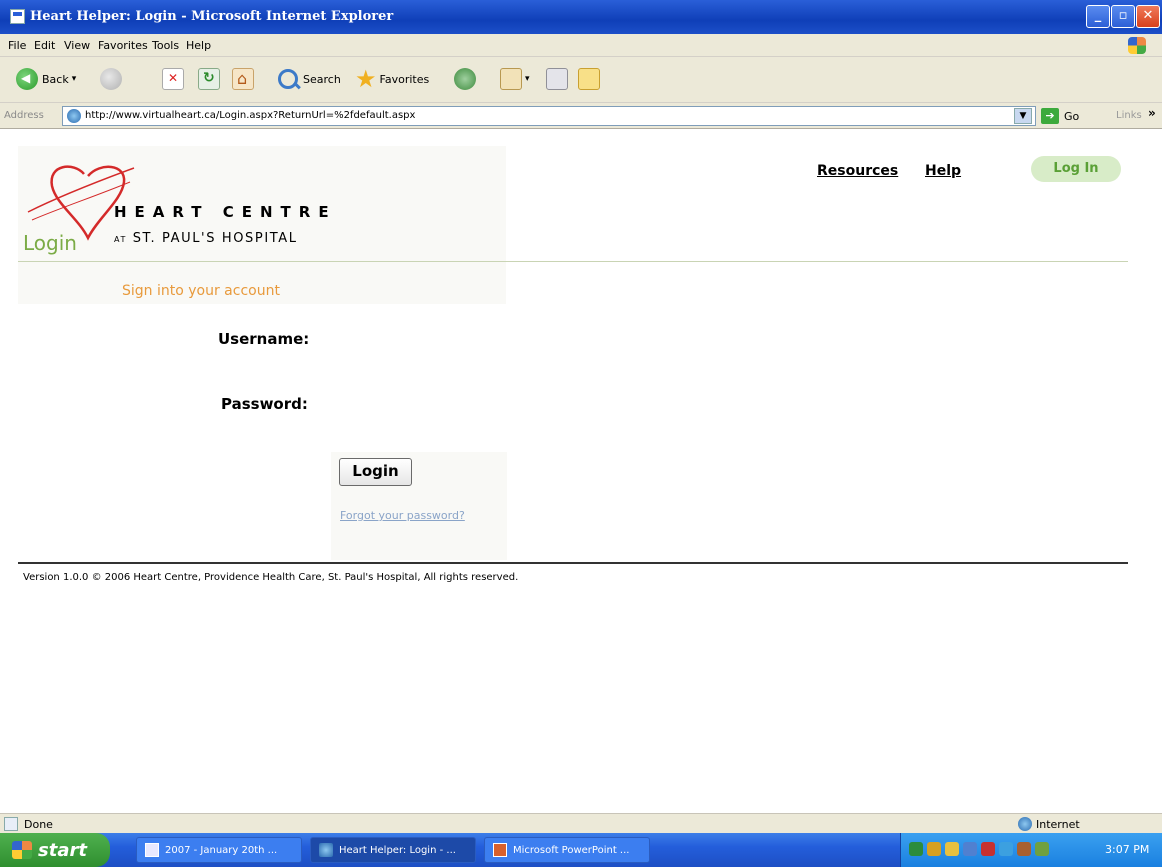 Image resolution: width=1162 pixels, height=867 pixels. Describe the element at coordinates (404, 79) in the screenshot. I see `favorites-label: Favorites` at that location.